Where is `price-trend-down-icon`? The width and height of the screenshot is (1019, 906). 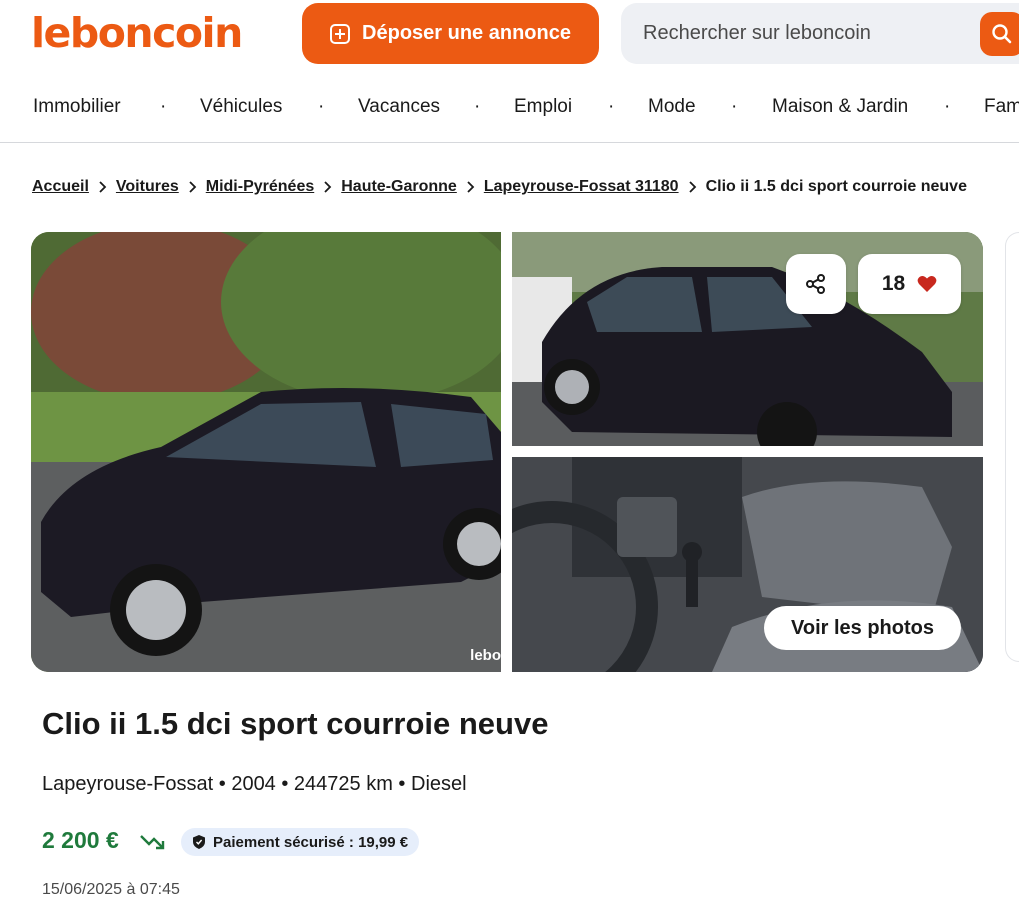 price-trend-down-icon is located at coordinates (153, 844).